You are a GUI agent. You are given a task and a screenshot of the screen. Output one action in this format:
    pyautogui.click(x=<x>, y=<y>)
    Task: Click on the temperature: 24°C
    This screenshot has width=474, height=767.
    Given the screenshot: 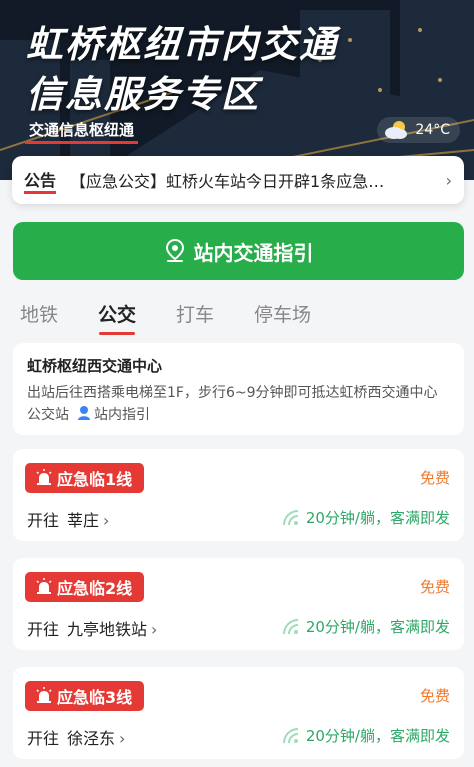 What is the action you would take?
    pyautogui.click(x=432, y=130)
    